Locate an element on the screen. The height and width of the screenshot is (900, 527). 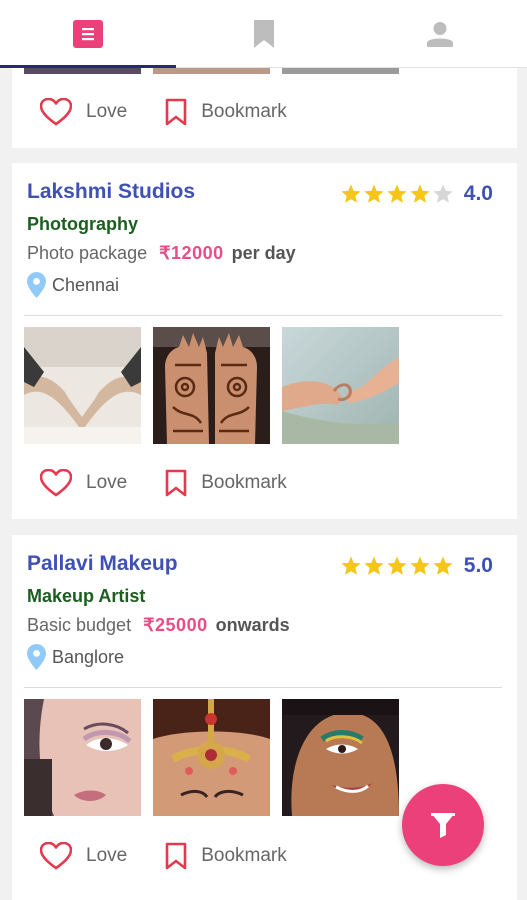
star-empty-icon is located at coordinates (443, 193).